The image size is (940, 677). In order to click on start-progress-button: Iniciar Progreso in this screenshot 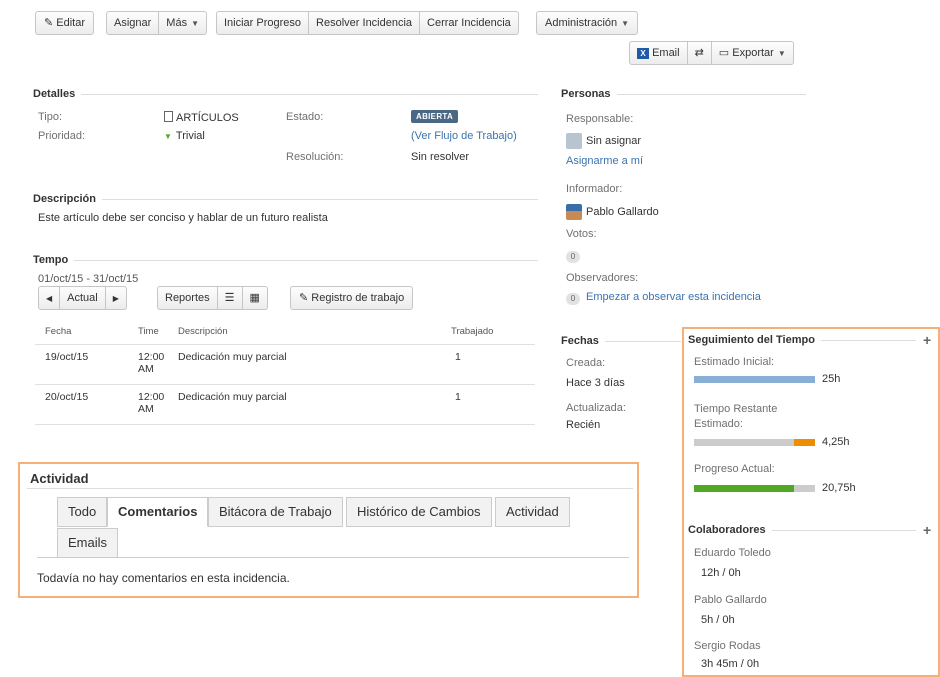, I will do `click(263, 23)`.